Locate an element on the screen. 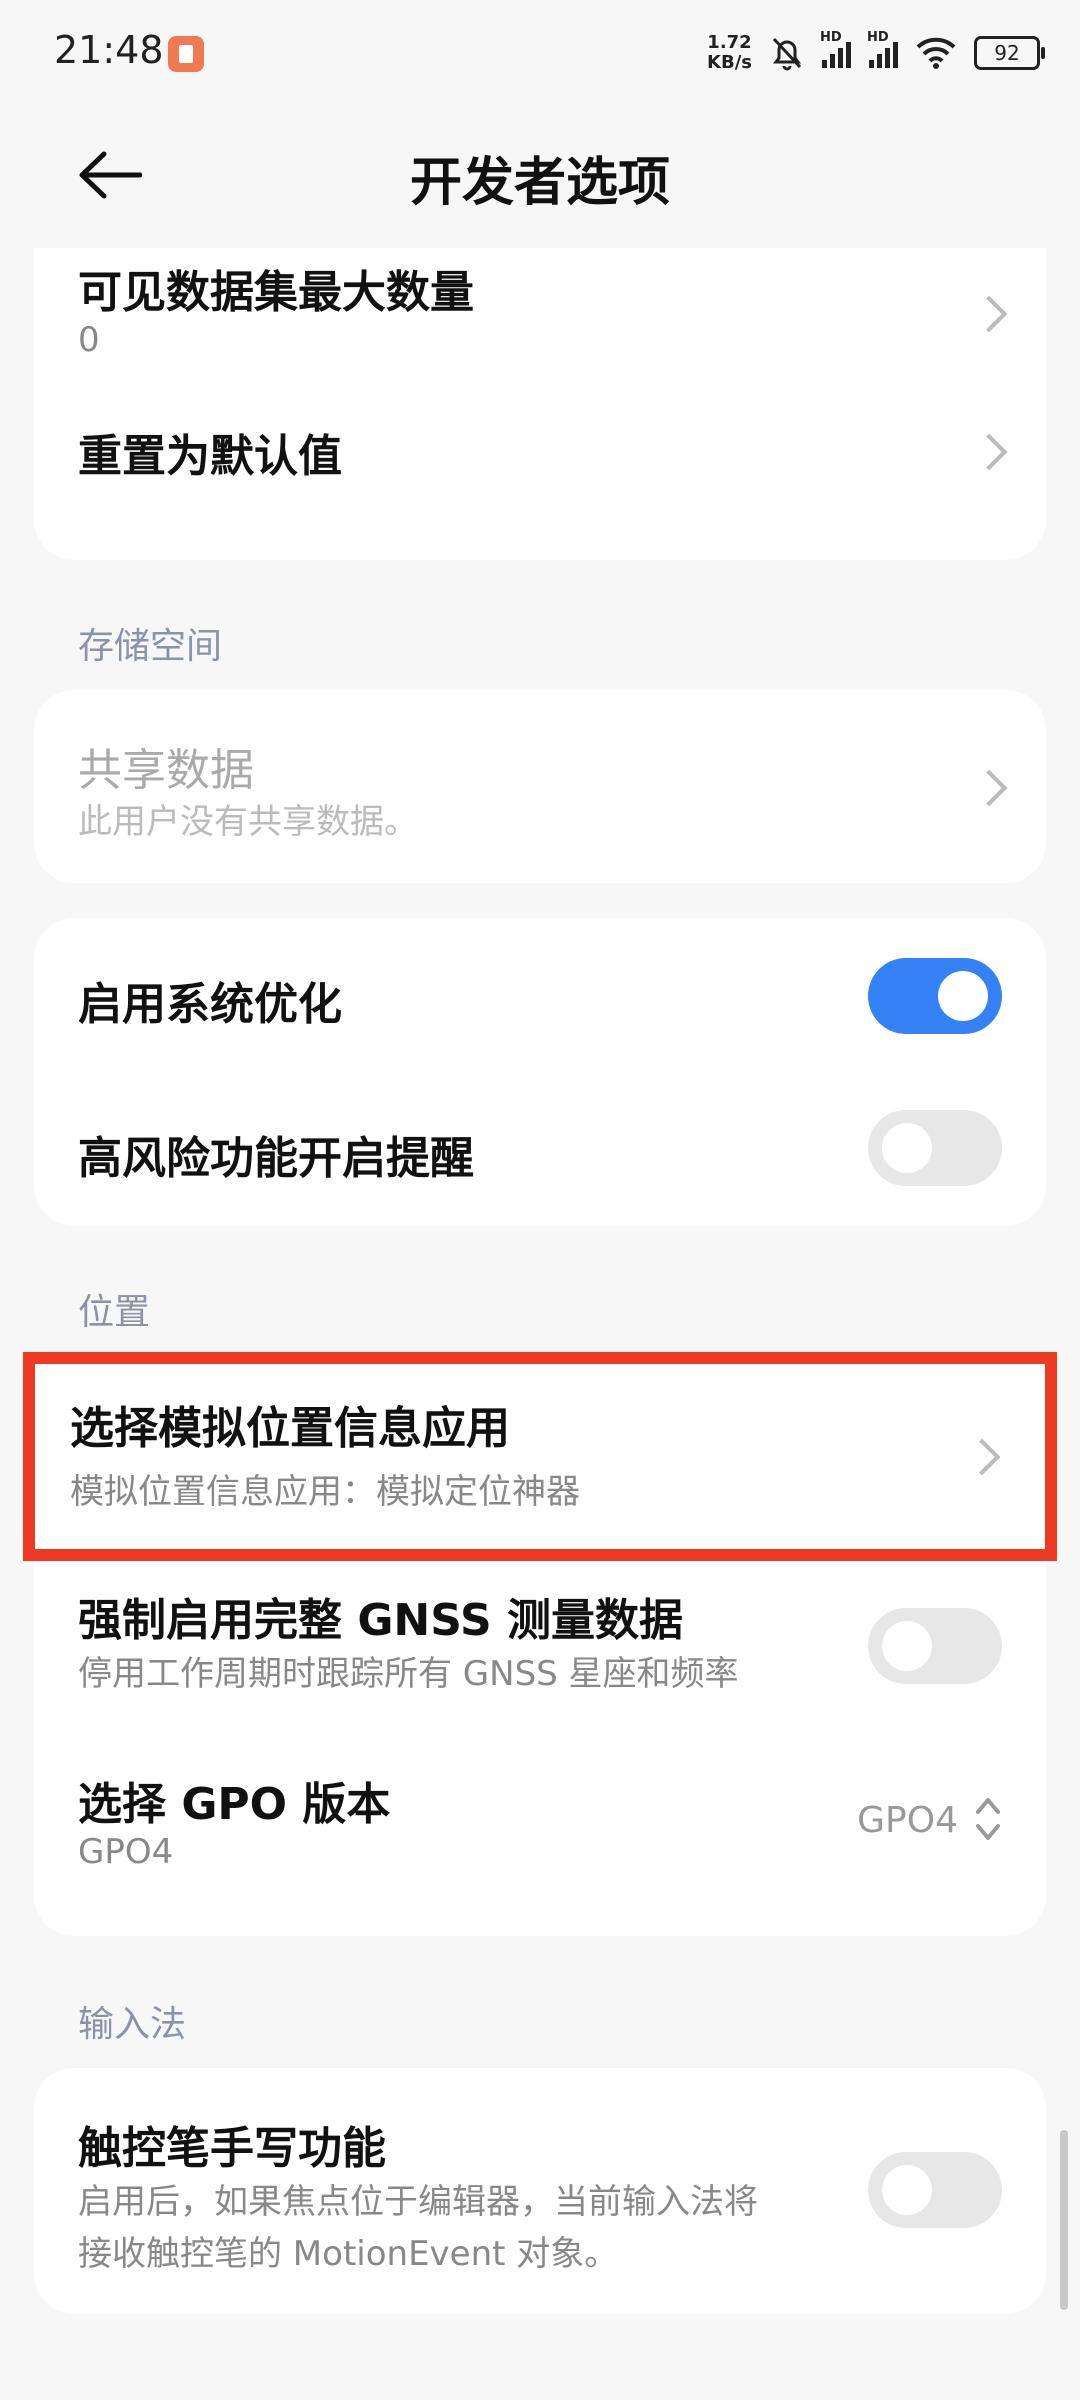 The height and width of the screenshot is (2400, 1080). stylus-handwriting-toggle is located at coordinates (935, 2190).